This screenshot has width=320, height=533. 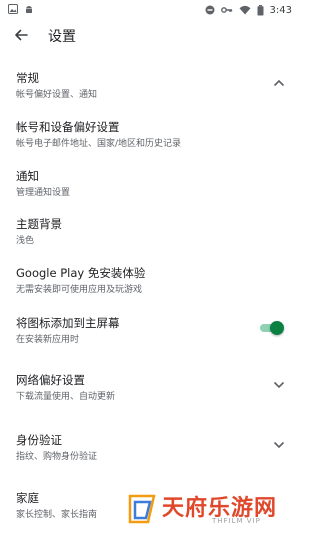 I want to click on chevron-up-icon, so click(x=279, y=83).